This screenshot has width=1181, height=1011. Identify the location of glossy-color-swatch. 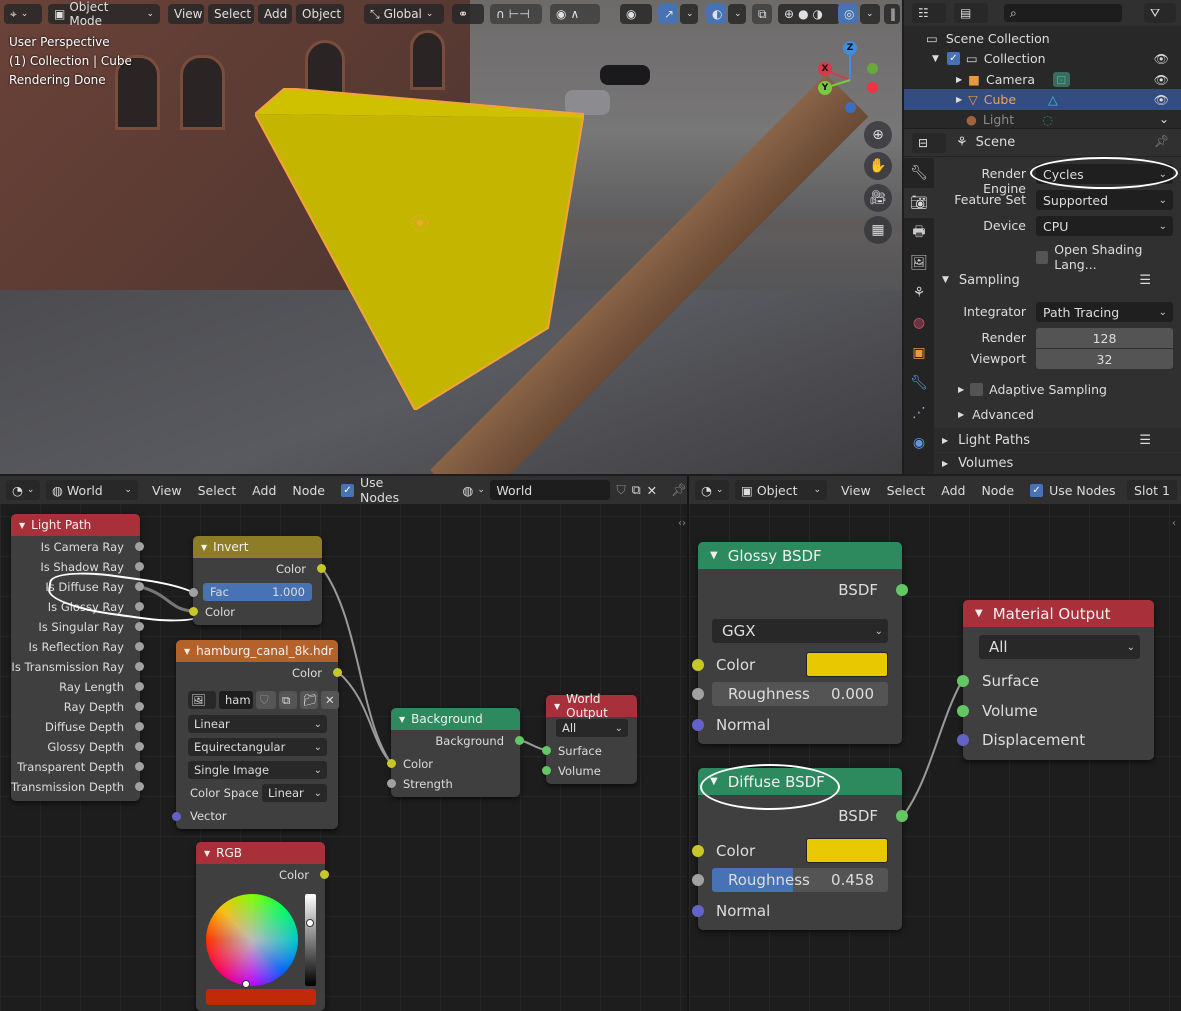
(847, 664).